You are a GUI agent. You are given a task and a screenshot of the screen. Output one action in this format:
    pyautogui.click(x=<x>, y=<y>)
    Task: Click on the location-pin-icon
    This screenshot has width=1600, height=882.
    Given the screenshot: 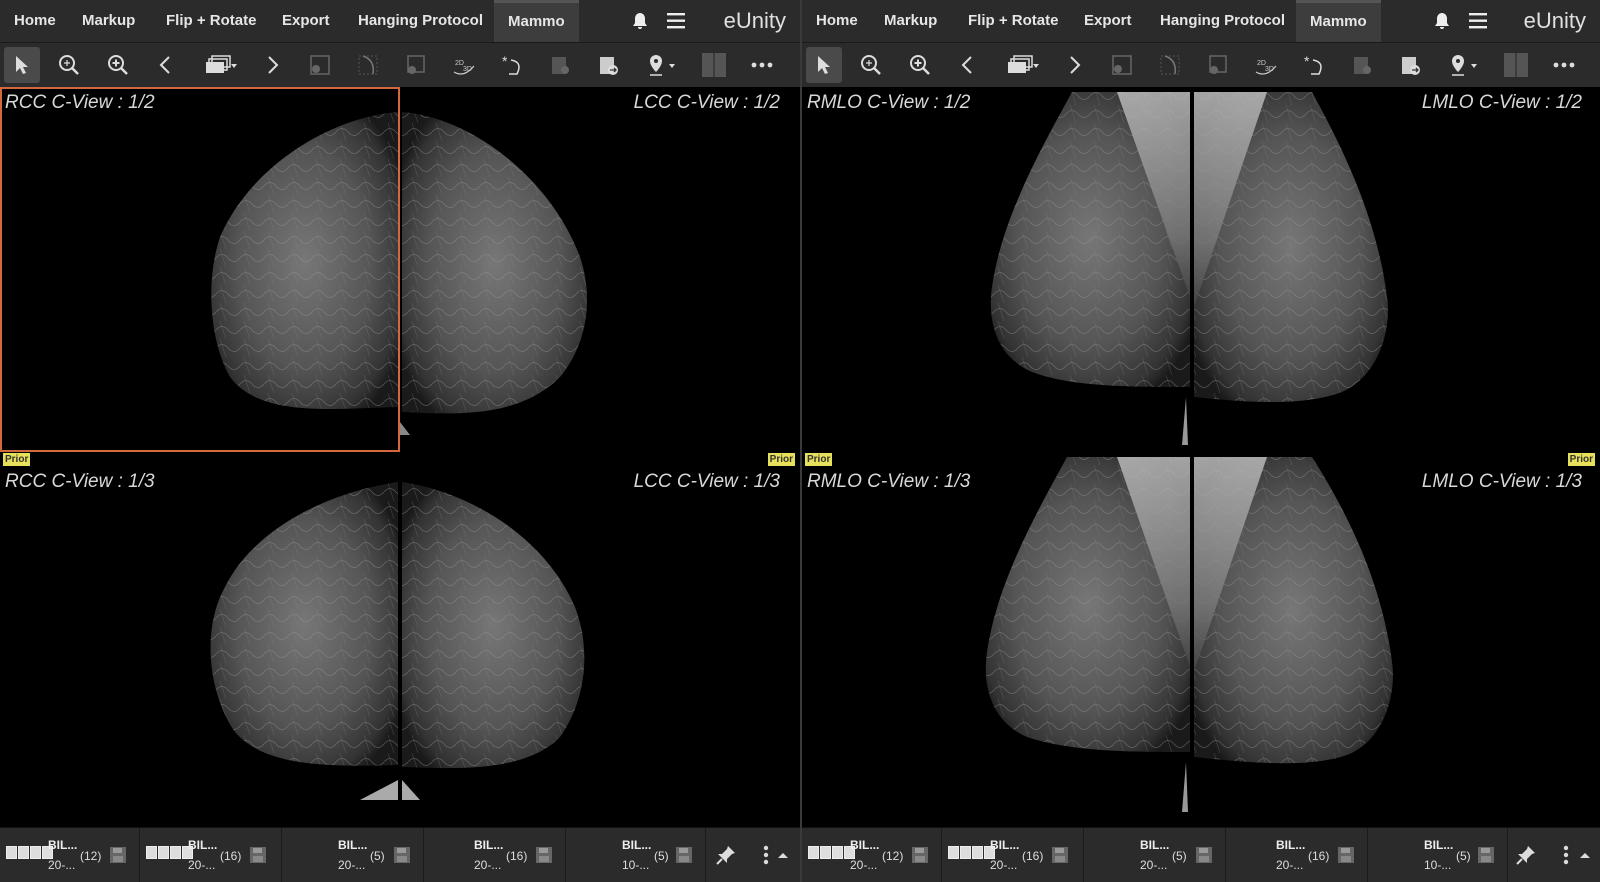 What is the action you would take?
    pyautogui.click(x=662, y=65)
    